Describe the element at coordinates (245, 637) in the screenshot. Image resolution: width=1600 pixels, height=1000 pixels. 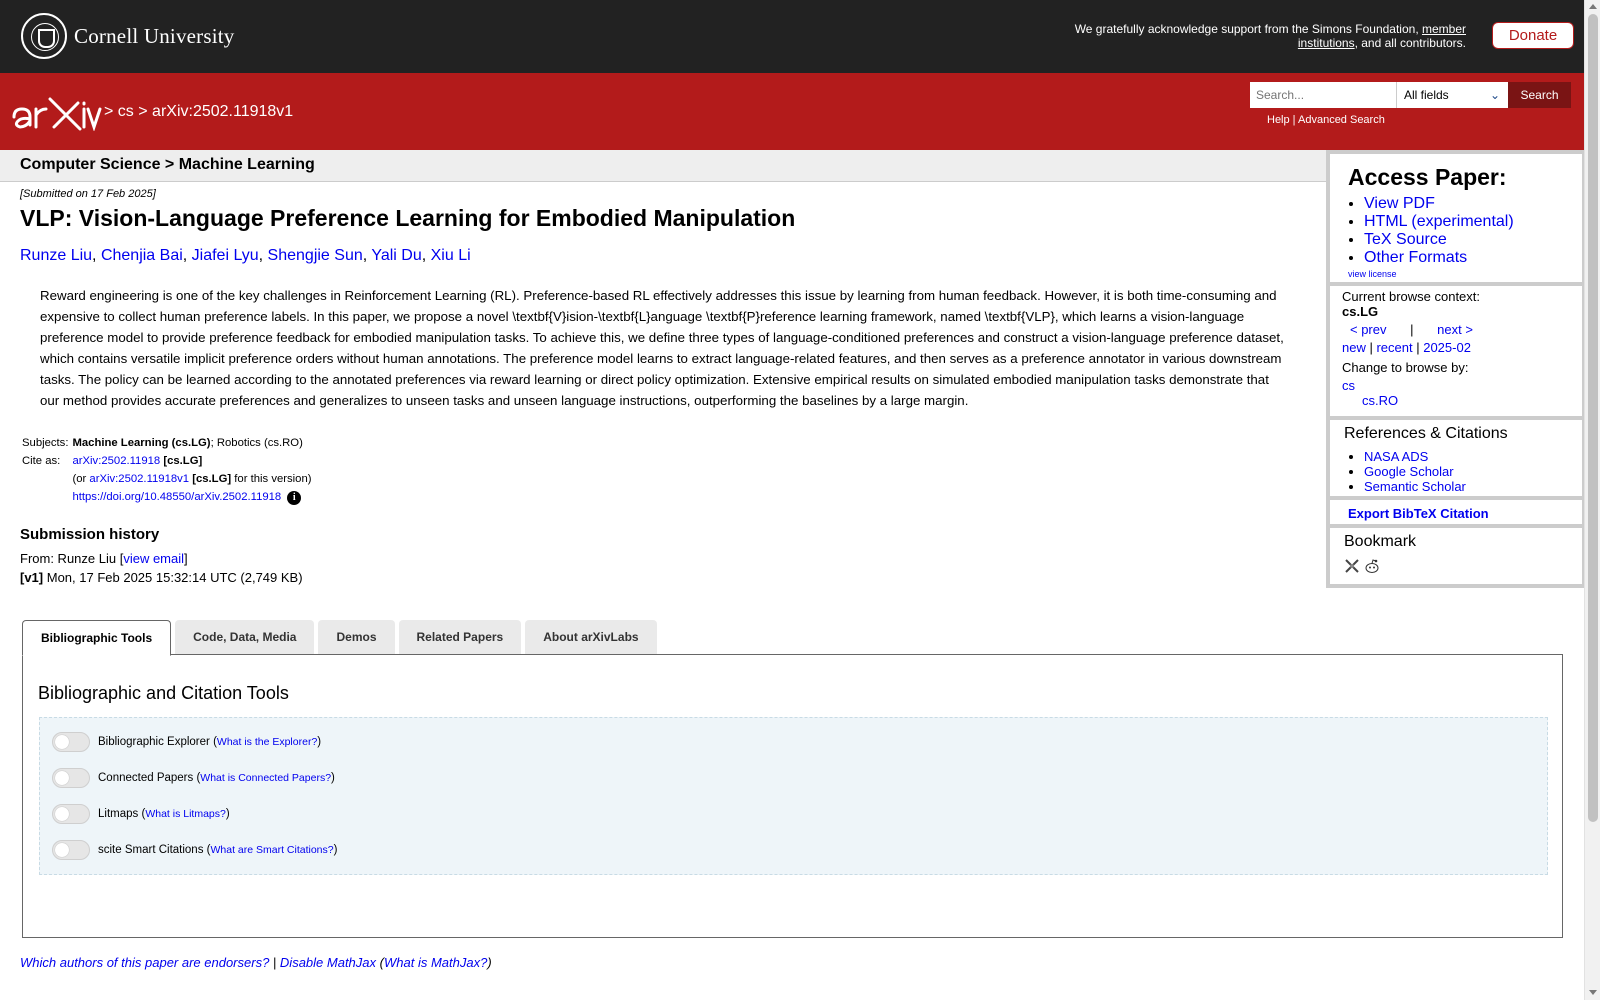
I see `tab-code-data-media: Code, Data, Media` at that location.